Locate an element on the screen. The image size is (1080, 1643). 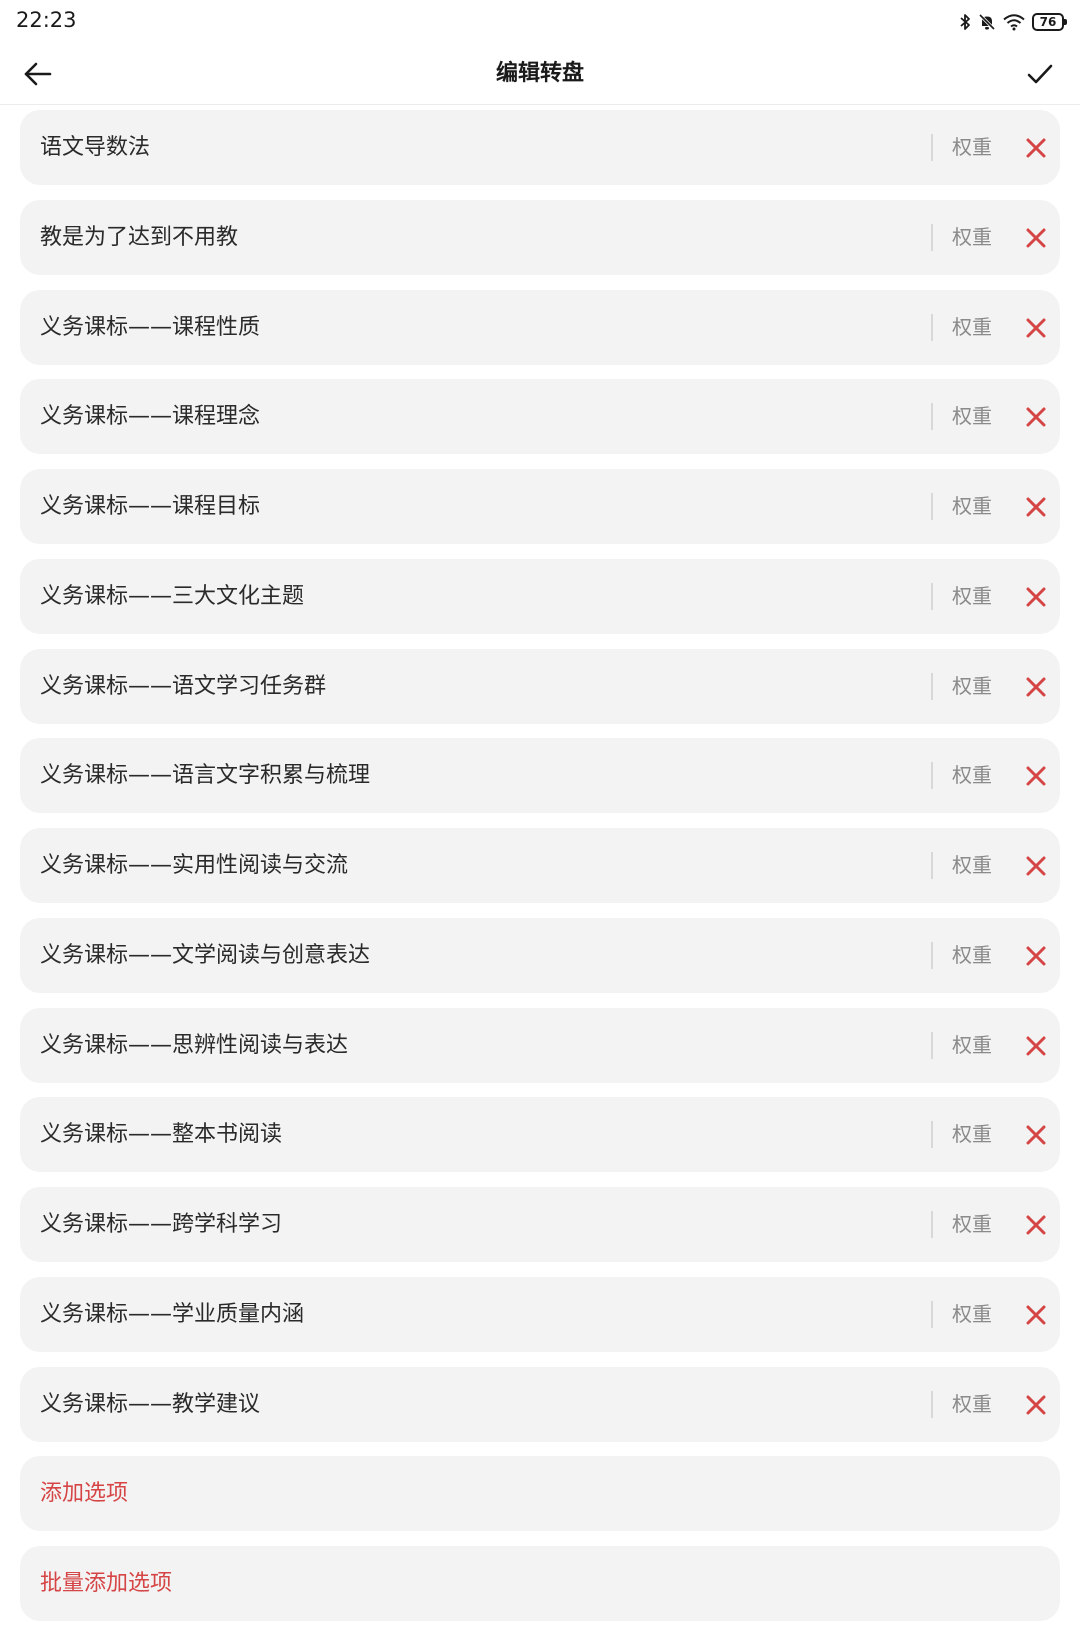
checkmark-icon is located at coordinates (1040, 74).